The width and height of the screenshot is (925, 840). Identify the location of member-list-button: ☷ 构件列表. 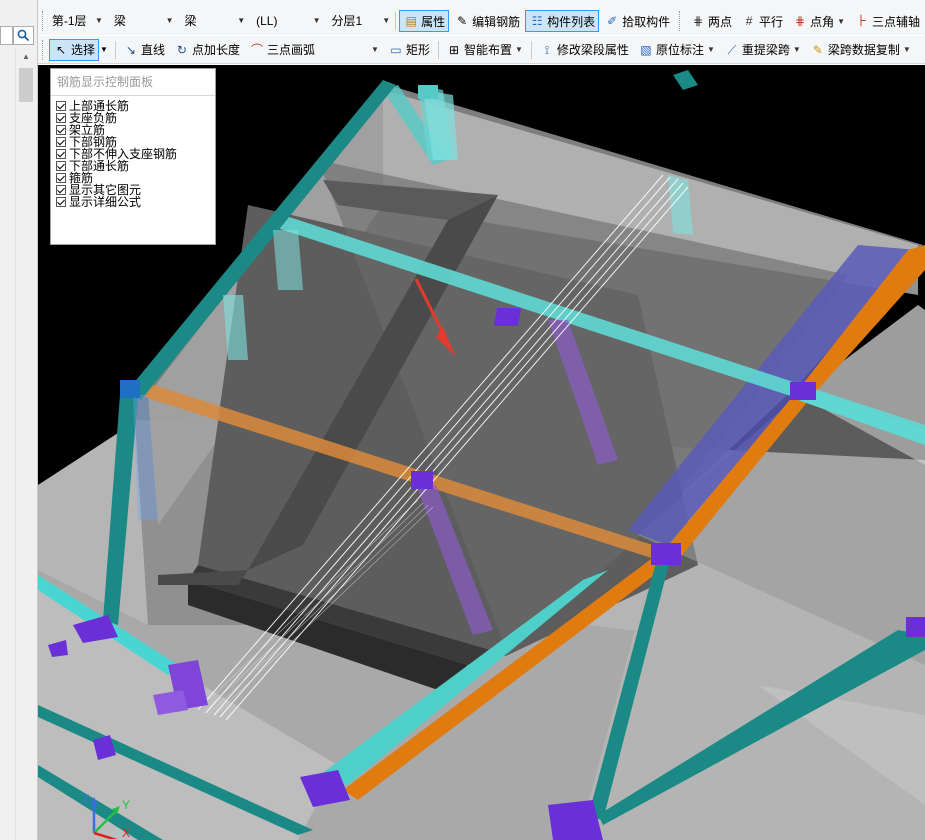
(562, 21).